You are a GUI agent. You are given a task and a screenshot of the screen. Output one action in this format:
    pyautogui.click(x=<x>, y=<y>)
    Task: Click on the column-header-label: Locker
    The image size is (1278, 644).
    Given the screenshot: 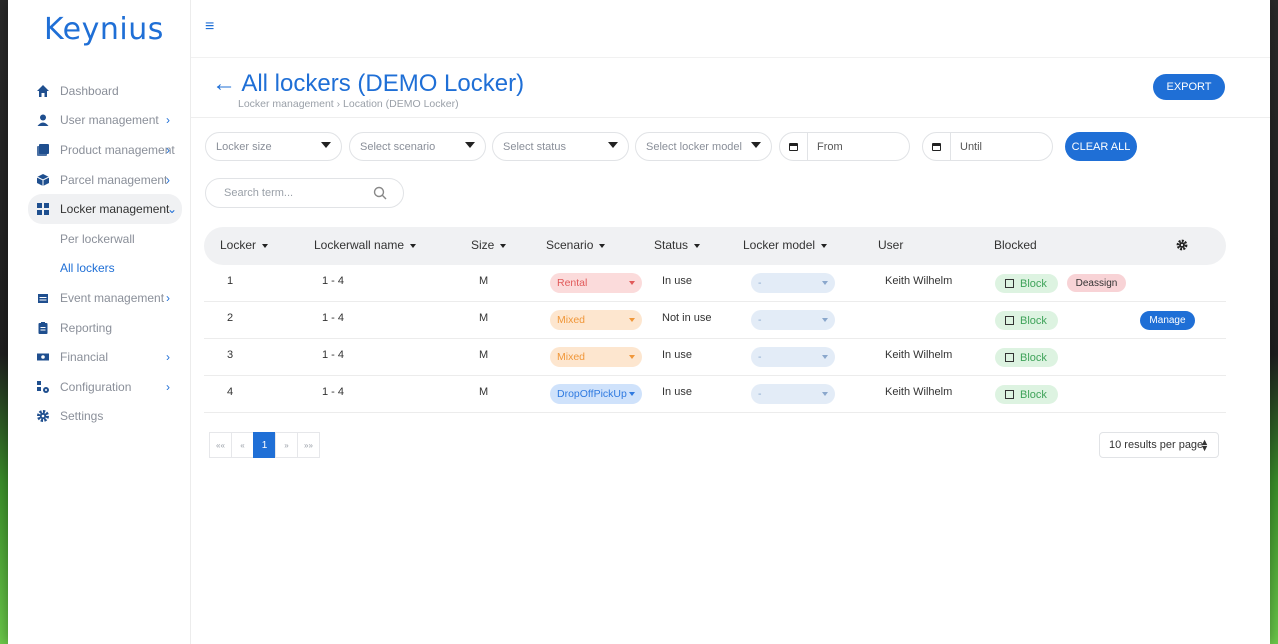 What is the action you would take?
    pyautogui.click(x=238, y=245)
    